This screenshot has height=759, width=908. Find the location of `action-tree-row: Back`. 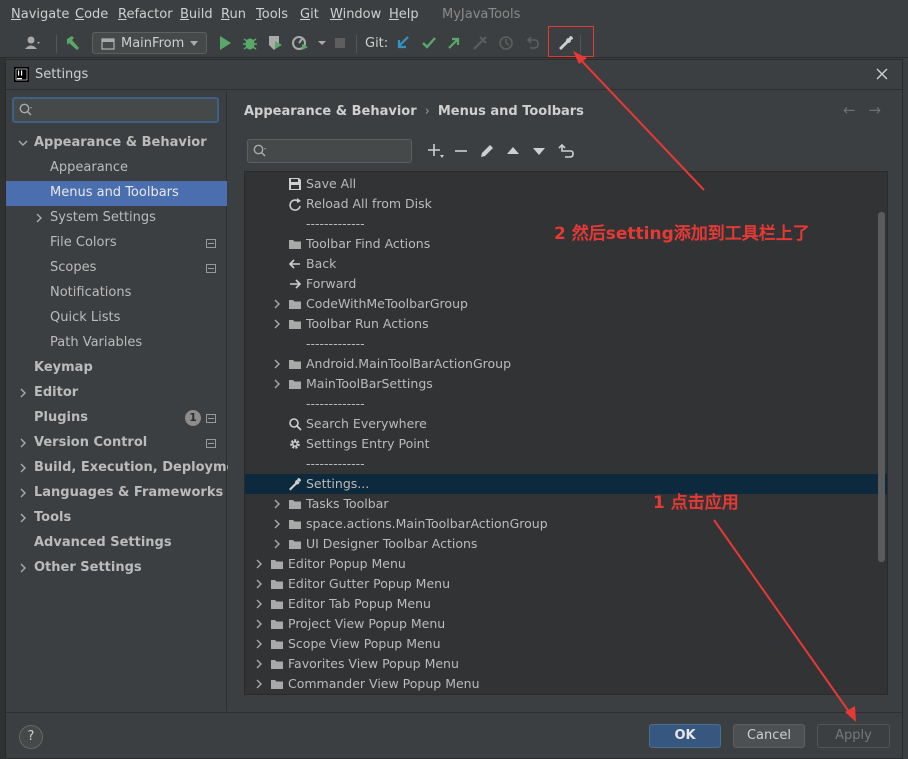

action-tree-row: Back is located at coordinates (566, 264).